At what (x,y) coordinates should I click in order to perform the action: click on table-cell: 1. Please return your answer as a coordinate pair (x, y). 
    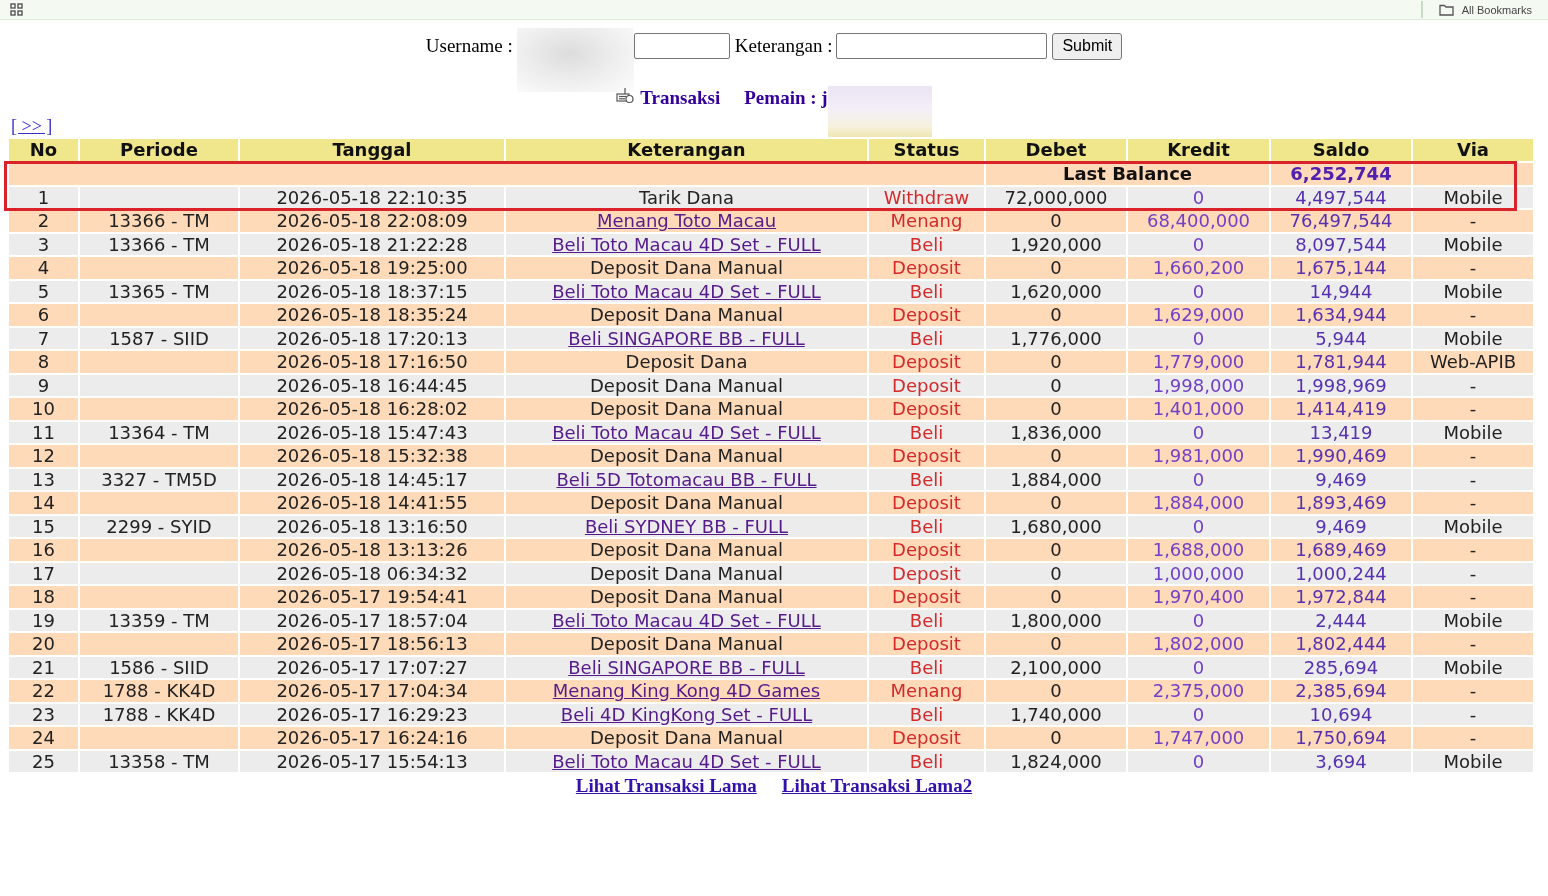
    Looking at the image, I should click on (43, 197).